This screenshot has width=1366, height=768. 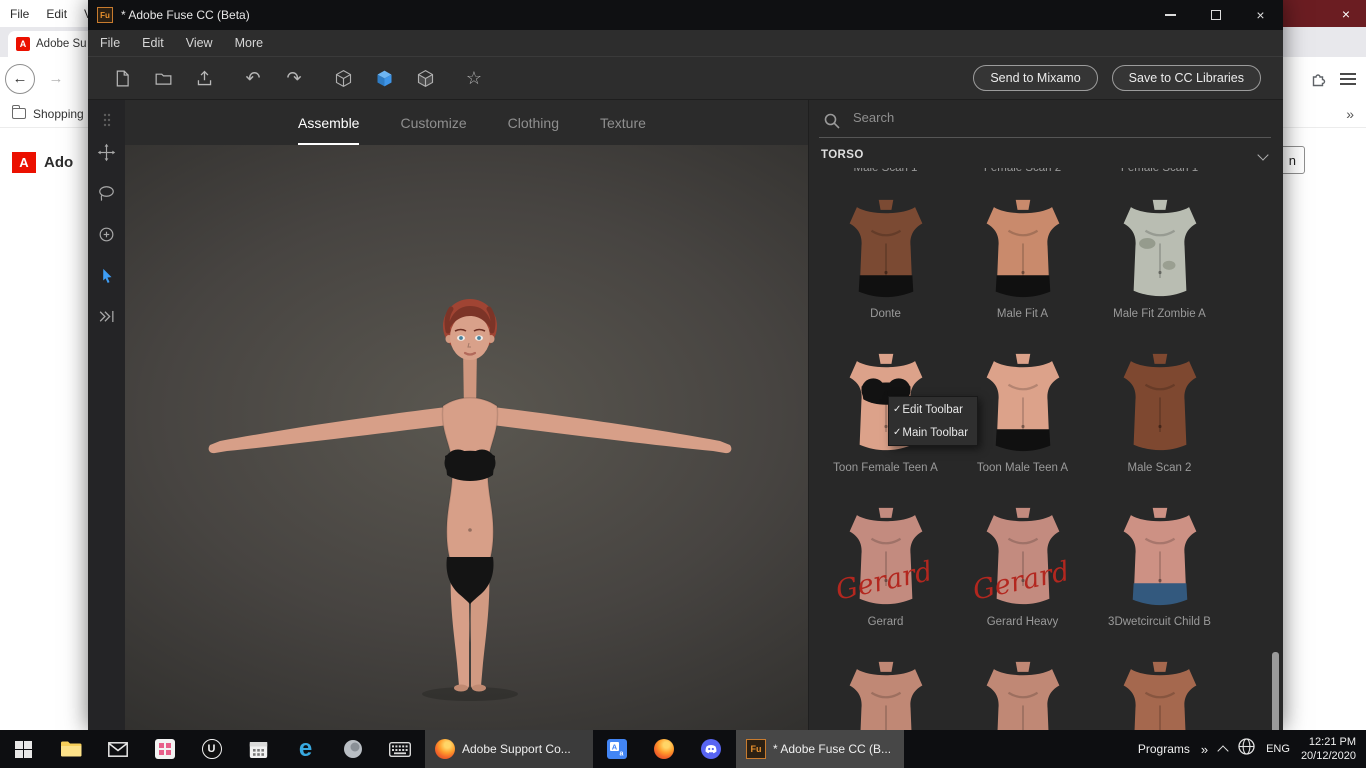 I want to click on bookmarks-overflow: », so click(x=1324, y=114).